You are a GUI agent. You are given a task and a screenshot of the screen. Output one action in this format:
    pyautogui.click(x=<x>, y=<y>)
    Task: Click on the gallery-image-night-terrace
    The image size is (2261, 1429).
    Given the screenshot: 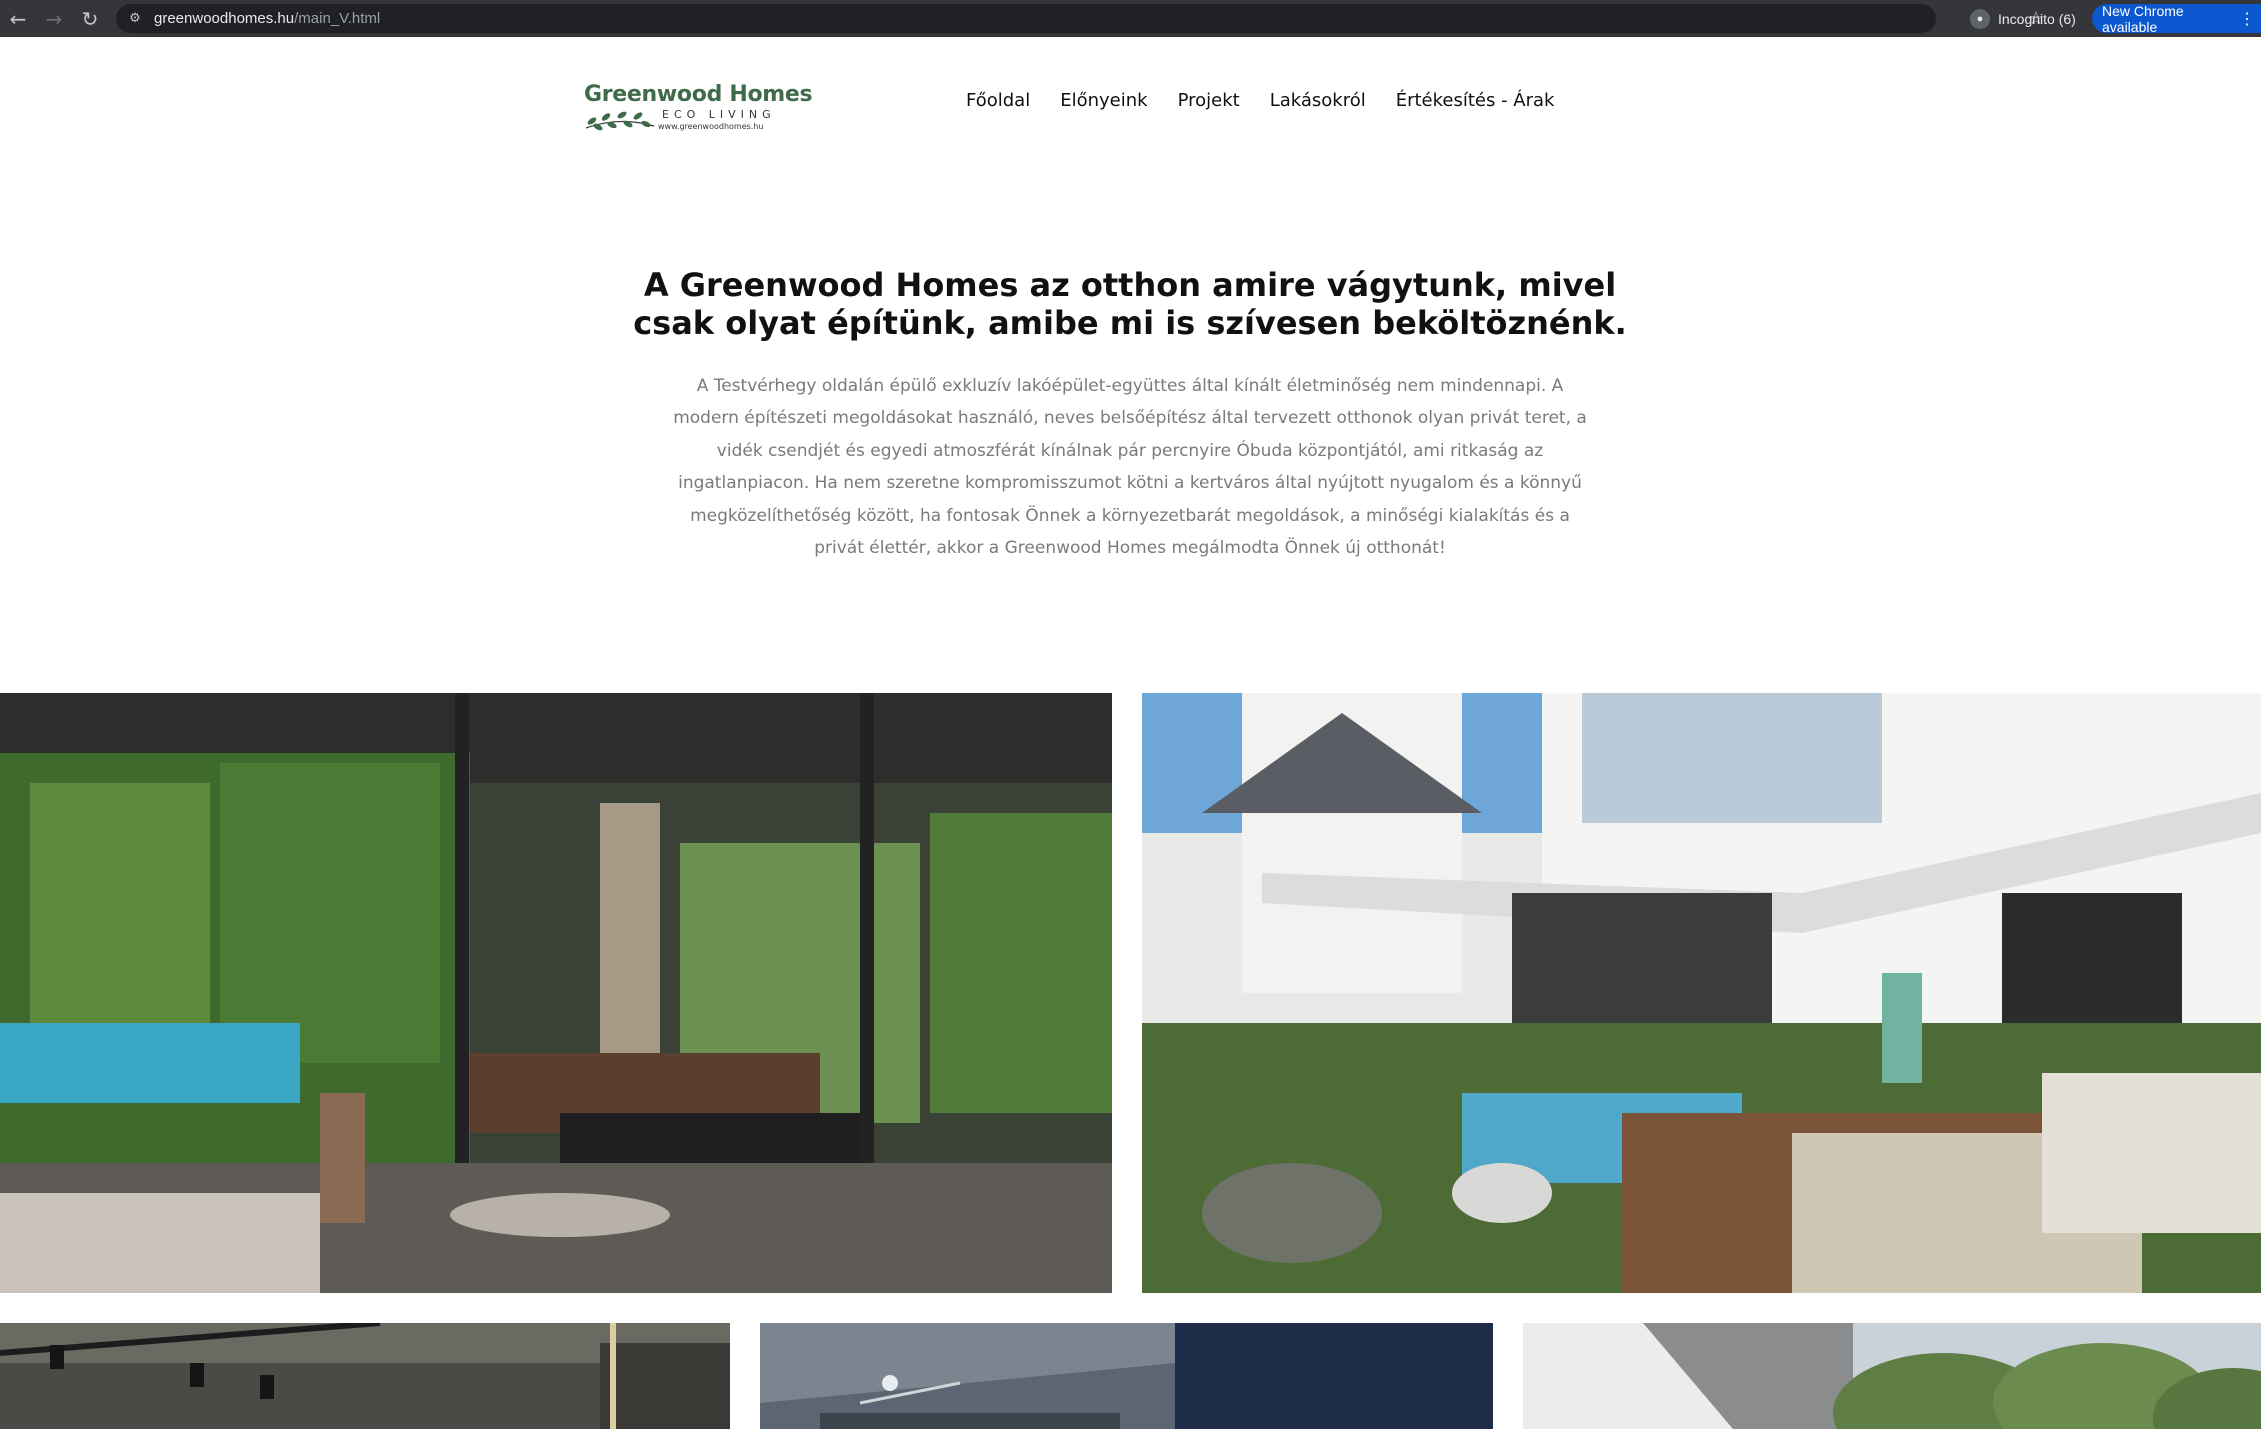 What is the action you would take?
    pyautogui.click(x=1126, y=1376)
    